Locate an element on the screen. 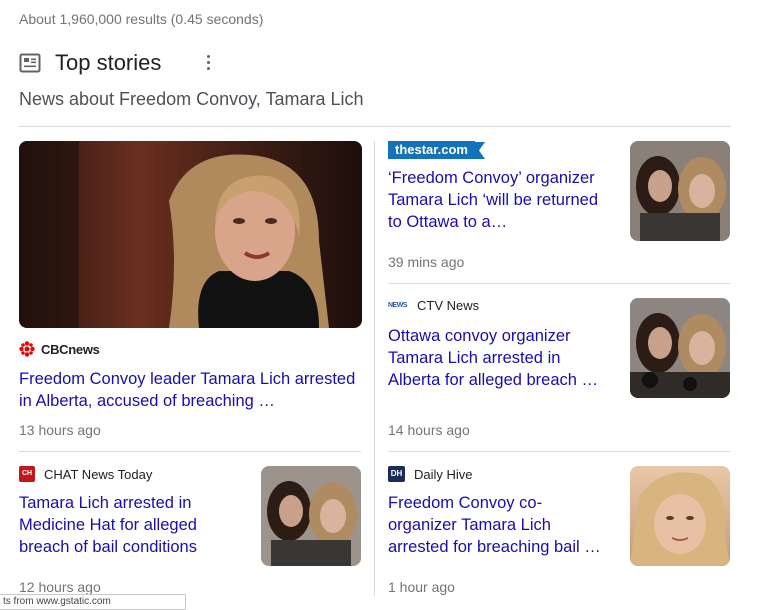 Image resolution: width=779 pixels, height=610 pixels. source-name: Daily Hive is located at coordinates (443, 474).